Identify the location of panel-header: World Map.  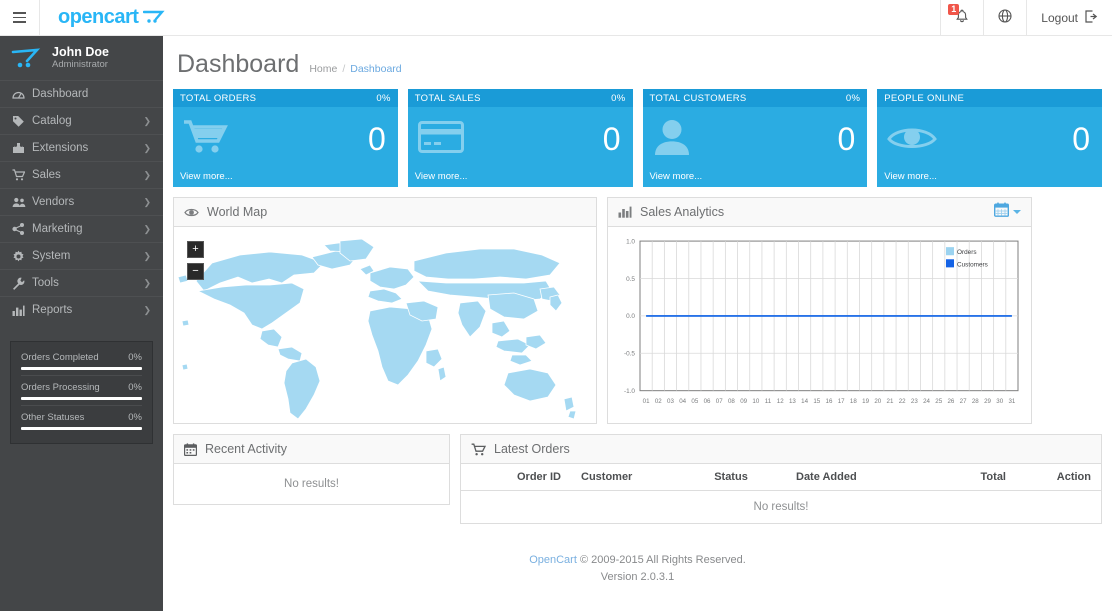
(385, 212).